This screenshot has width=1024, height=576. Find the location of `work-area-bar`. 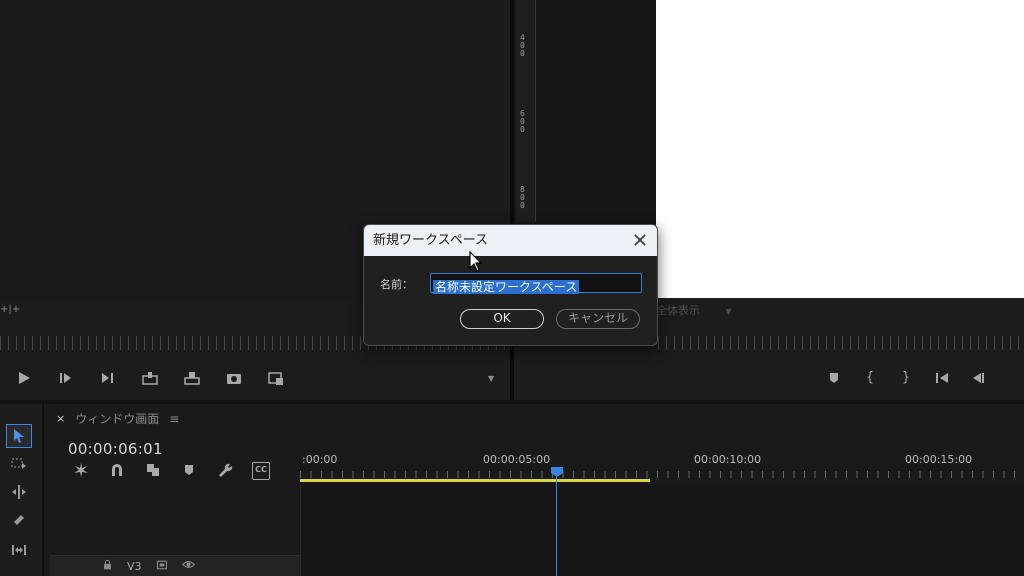

work-area-bar is located at coordinates (475, 480).